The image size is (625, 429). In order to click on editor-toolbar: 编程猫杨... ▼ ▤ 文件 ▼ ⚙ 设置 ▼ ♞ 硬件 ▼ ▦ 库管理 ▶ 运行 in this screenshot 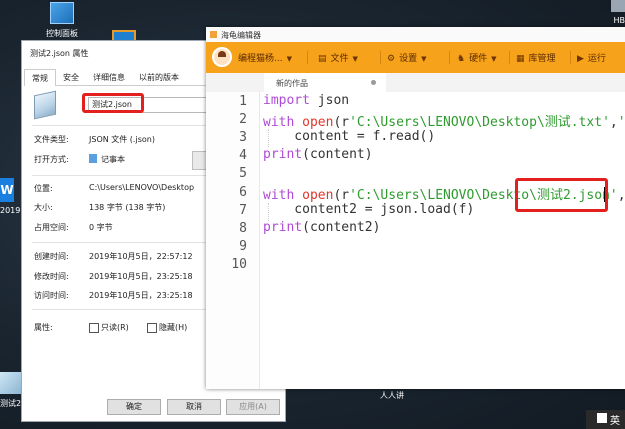, I will do `click(415, 57)`.